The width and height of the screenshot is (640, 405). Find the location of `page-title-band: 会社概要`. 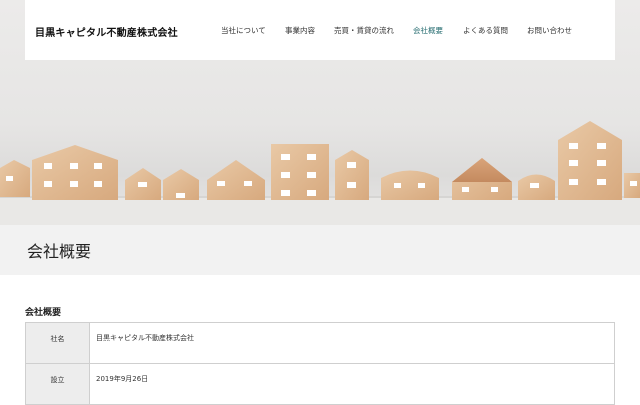

page-title-band: 会社概要 is located at coordinates (320, 250).